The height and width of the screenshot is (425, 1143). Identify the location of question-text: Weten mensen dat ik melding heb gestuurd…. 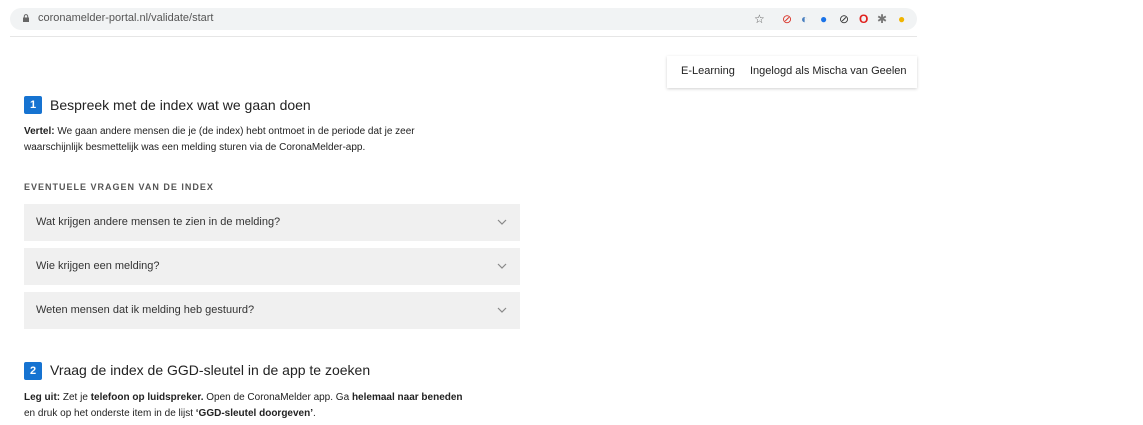
(145, 310).